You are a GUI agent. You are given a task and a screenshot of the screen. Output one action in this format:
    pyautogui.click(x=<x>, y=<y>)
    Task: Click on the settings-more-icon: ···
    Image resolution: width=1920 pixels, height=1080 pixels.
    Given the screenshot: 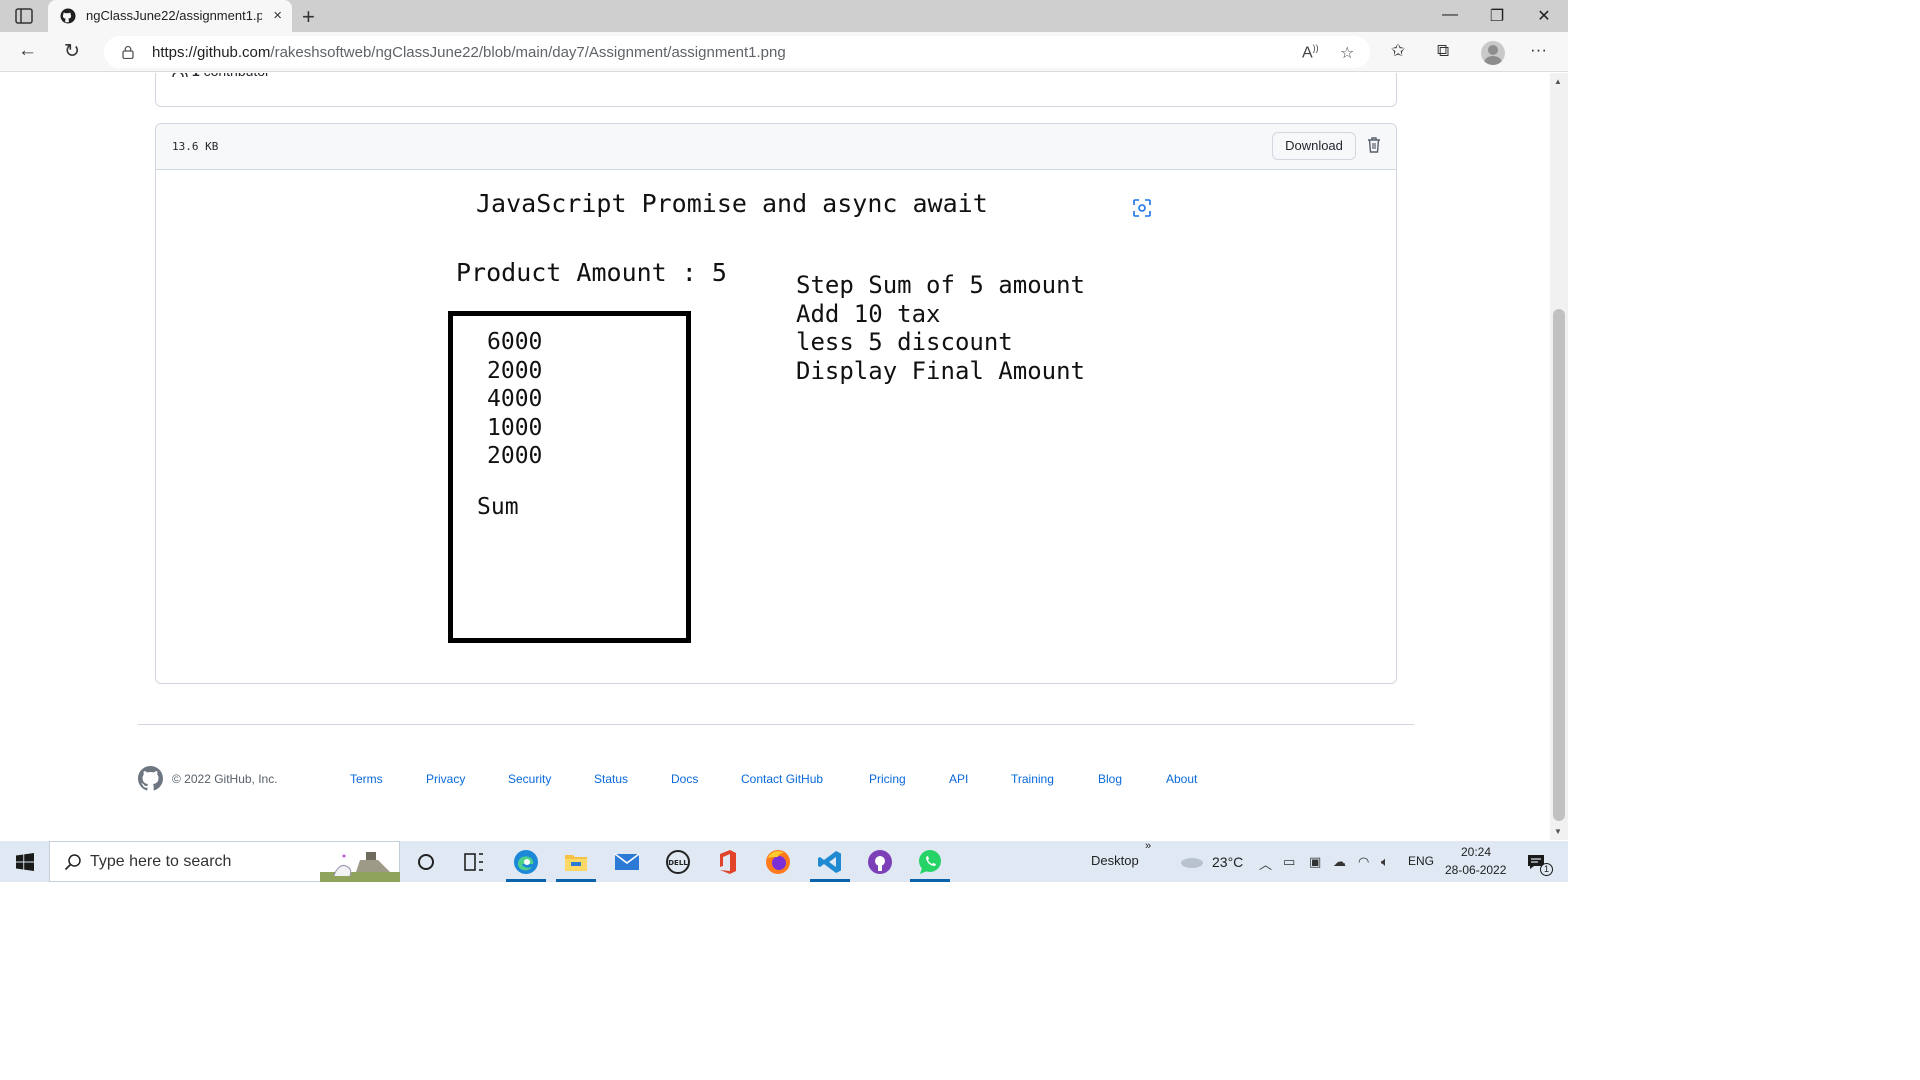 What is the action you would take?
    pyautogui.click(x=1538, y=50)
    